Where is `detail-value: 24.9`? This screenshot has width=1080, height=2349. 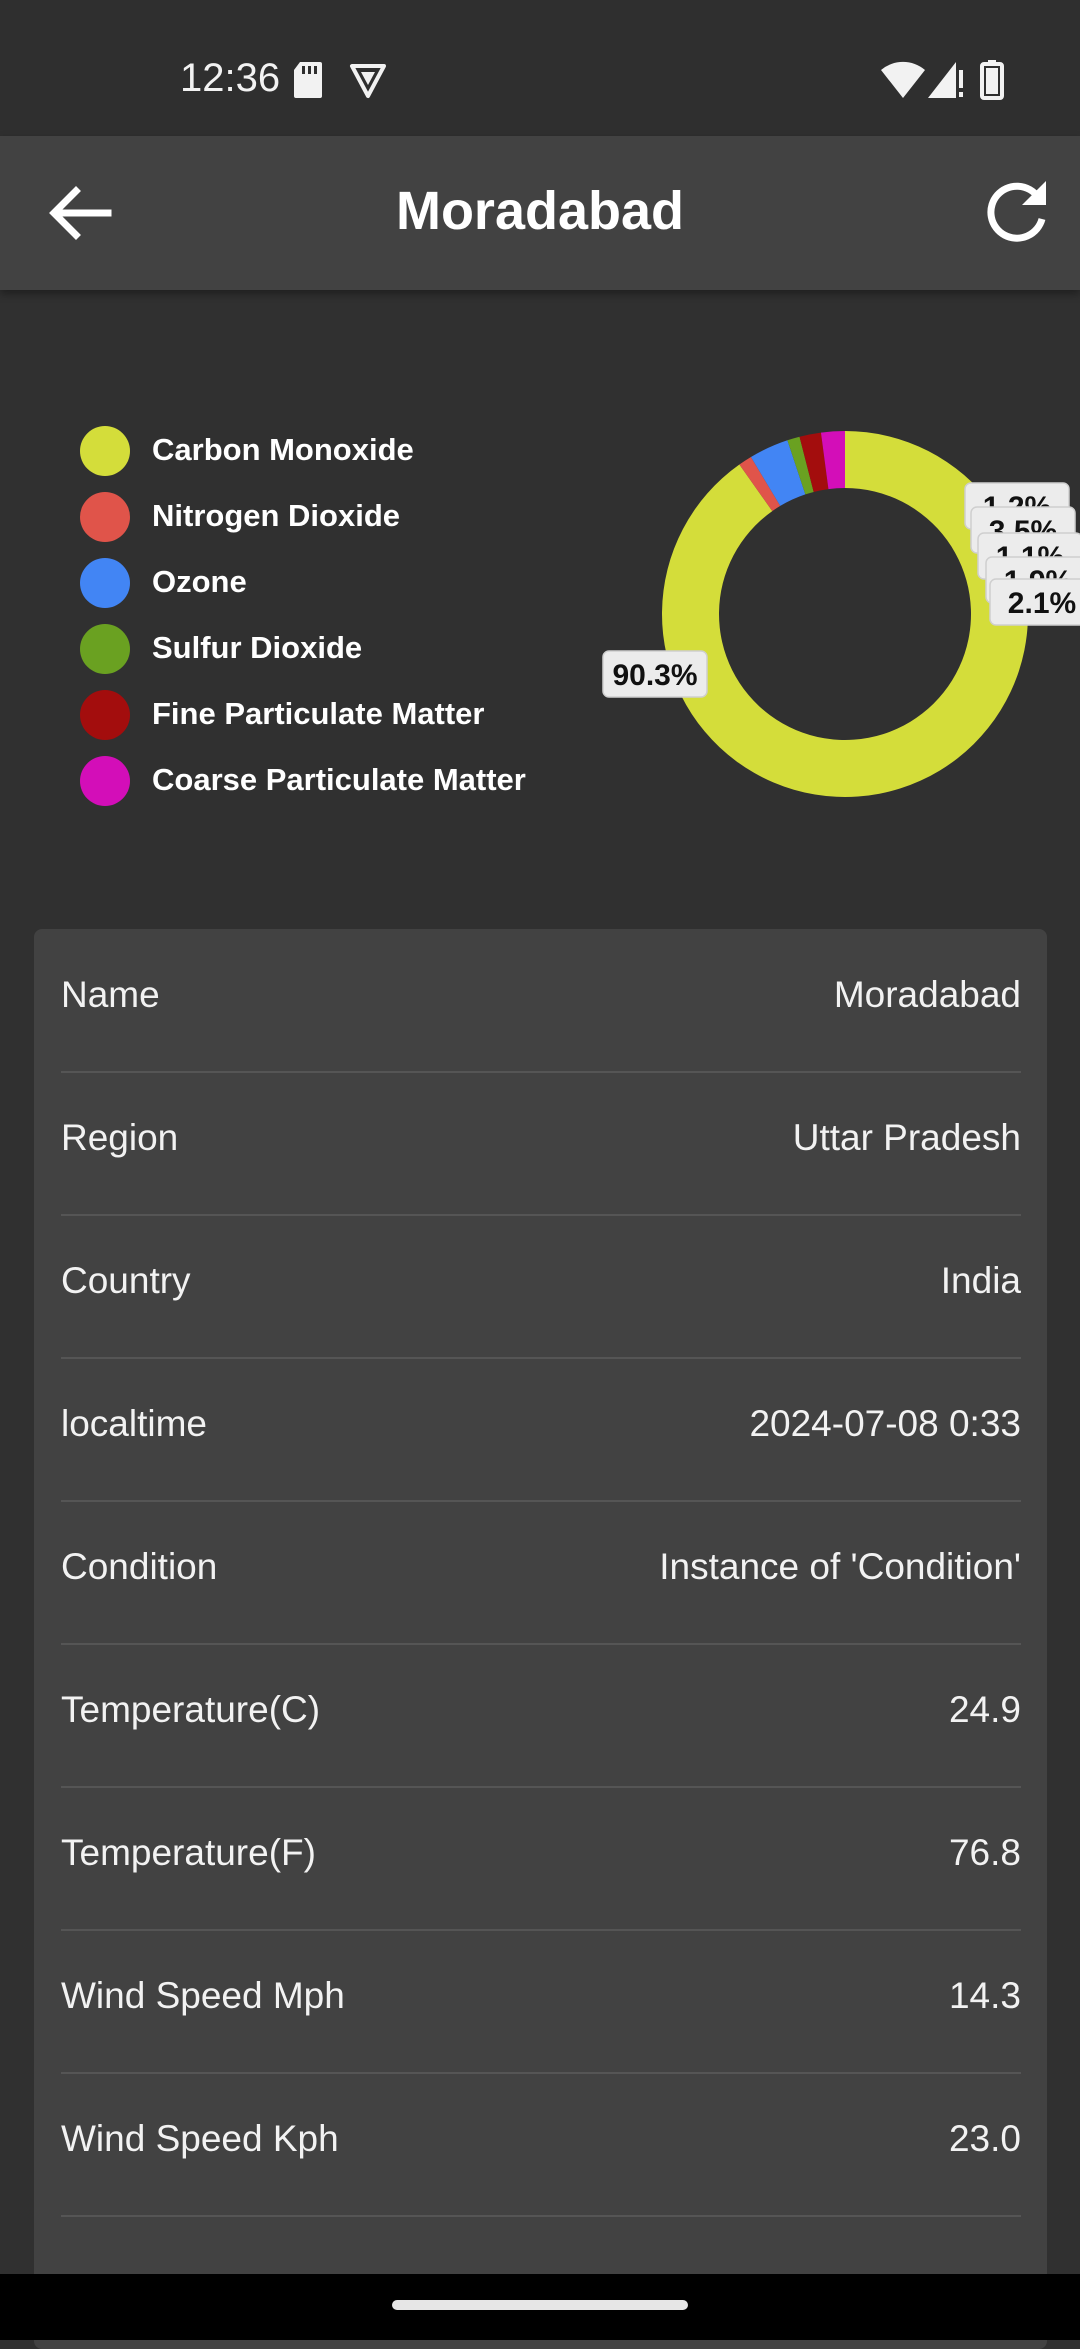 detail-value: 24.9 is located at coordinates (984, 1709).